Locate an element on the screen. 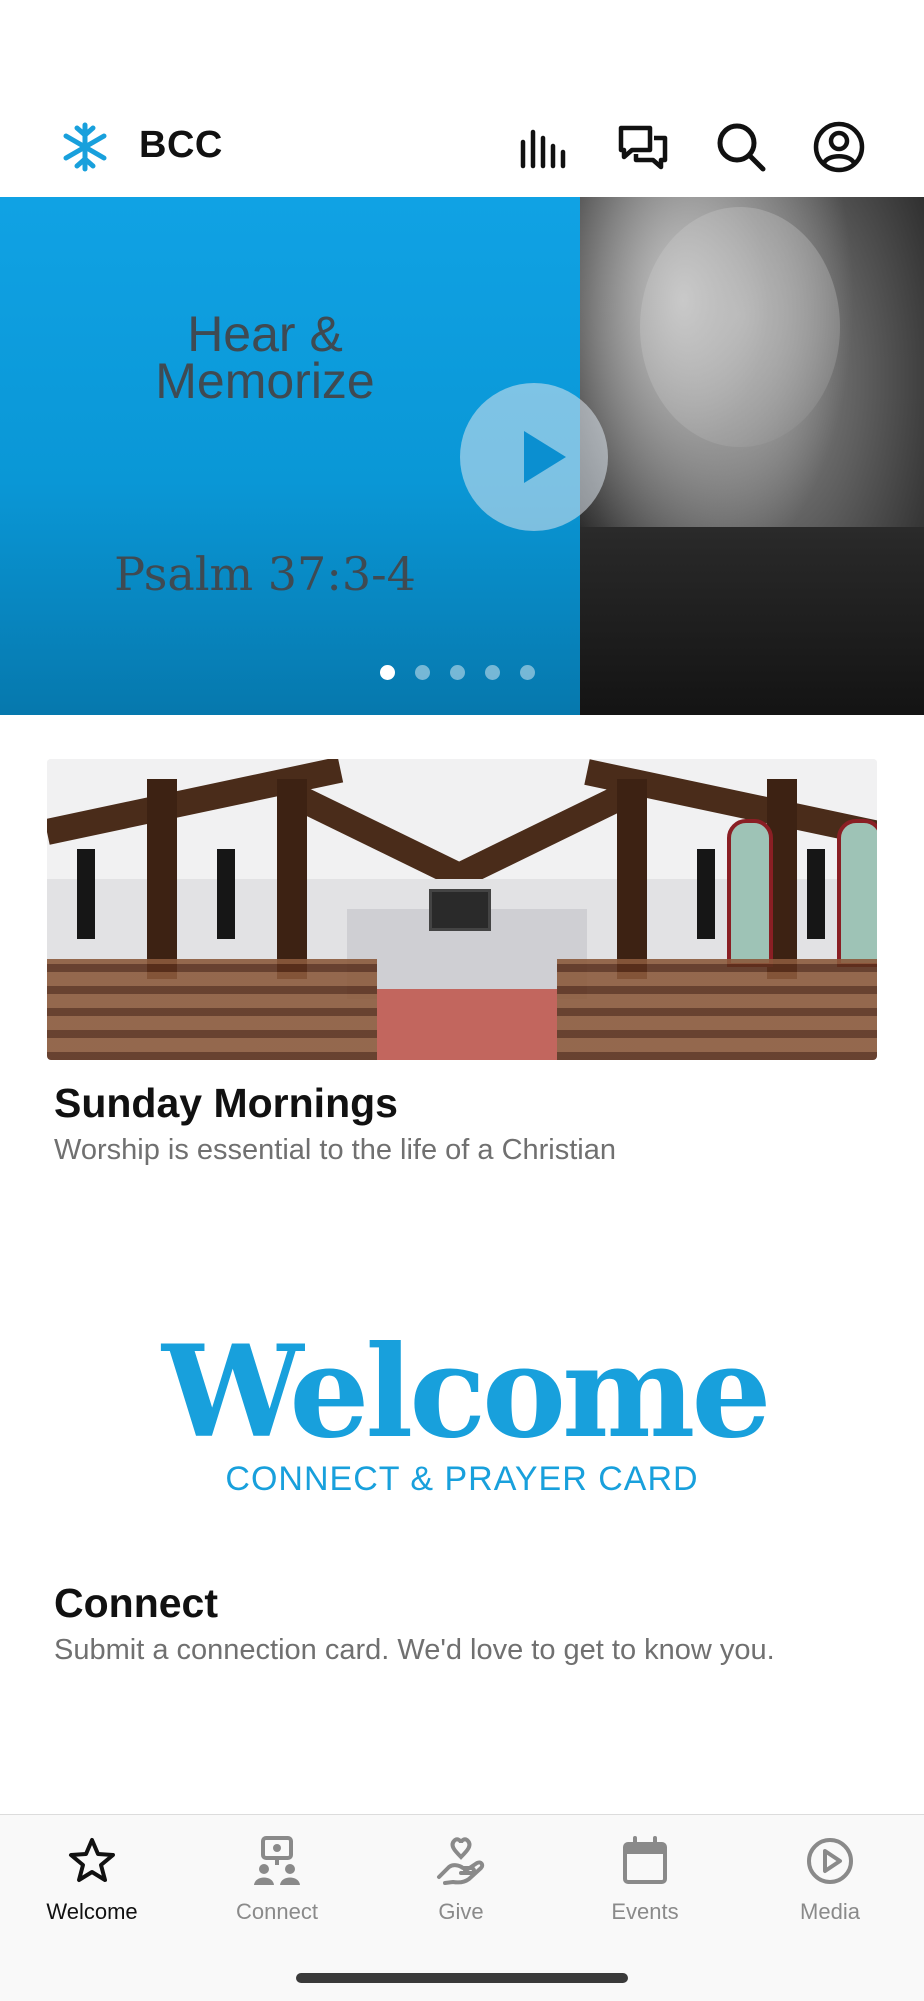 The height and width of the screenshot is (2001, 924). hero-speaker-photo is located at coordinates (752, 456).